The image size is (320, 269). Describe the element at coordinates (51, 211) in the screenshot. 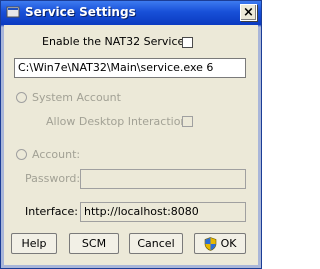

I see `interface-label: Interface:` at that location.